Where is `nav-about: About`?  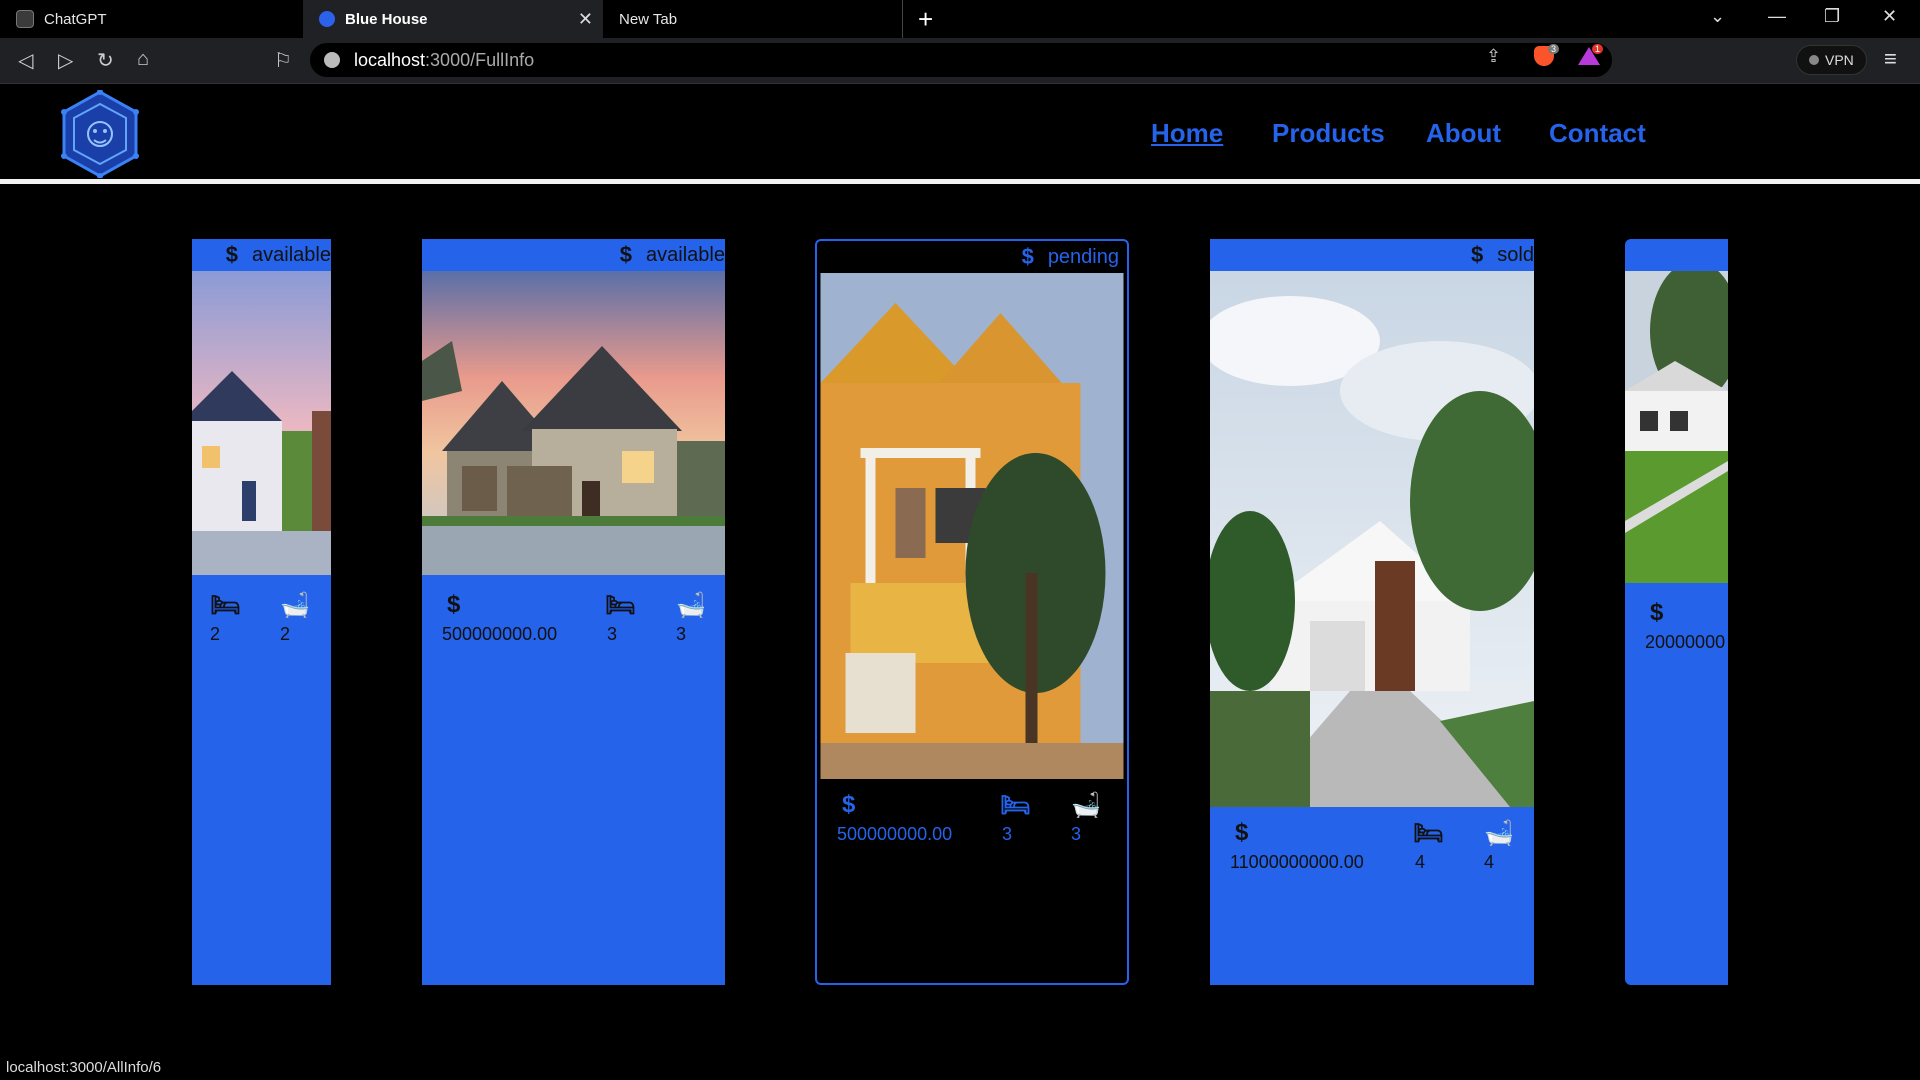 nav-about: About is located at coordinates (1463, 133).